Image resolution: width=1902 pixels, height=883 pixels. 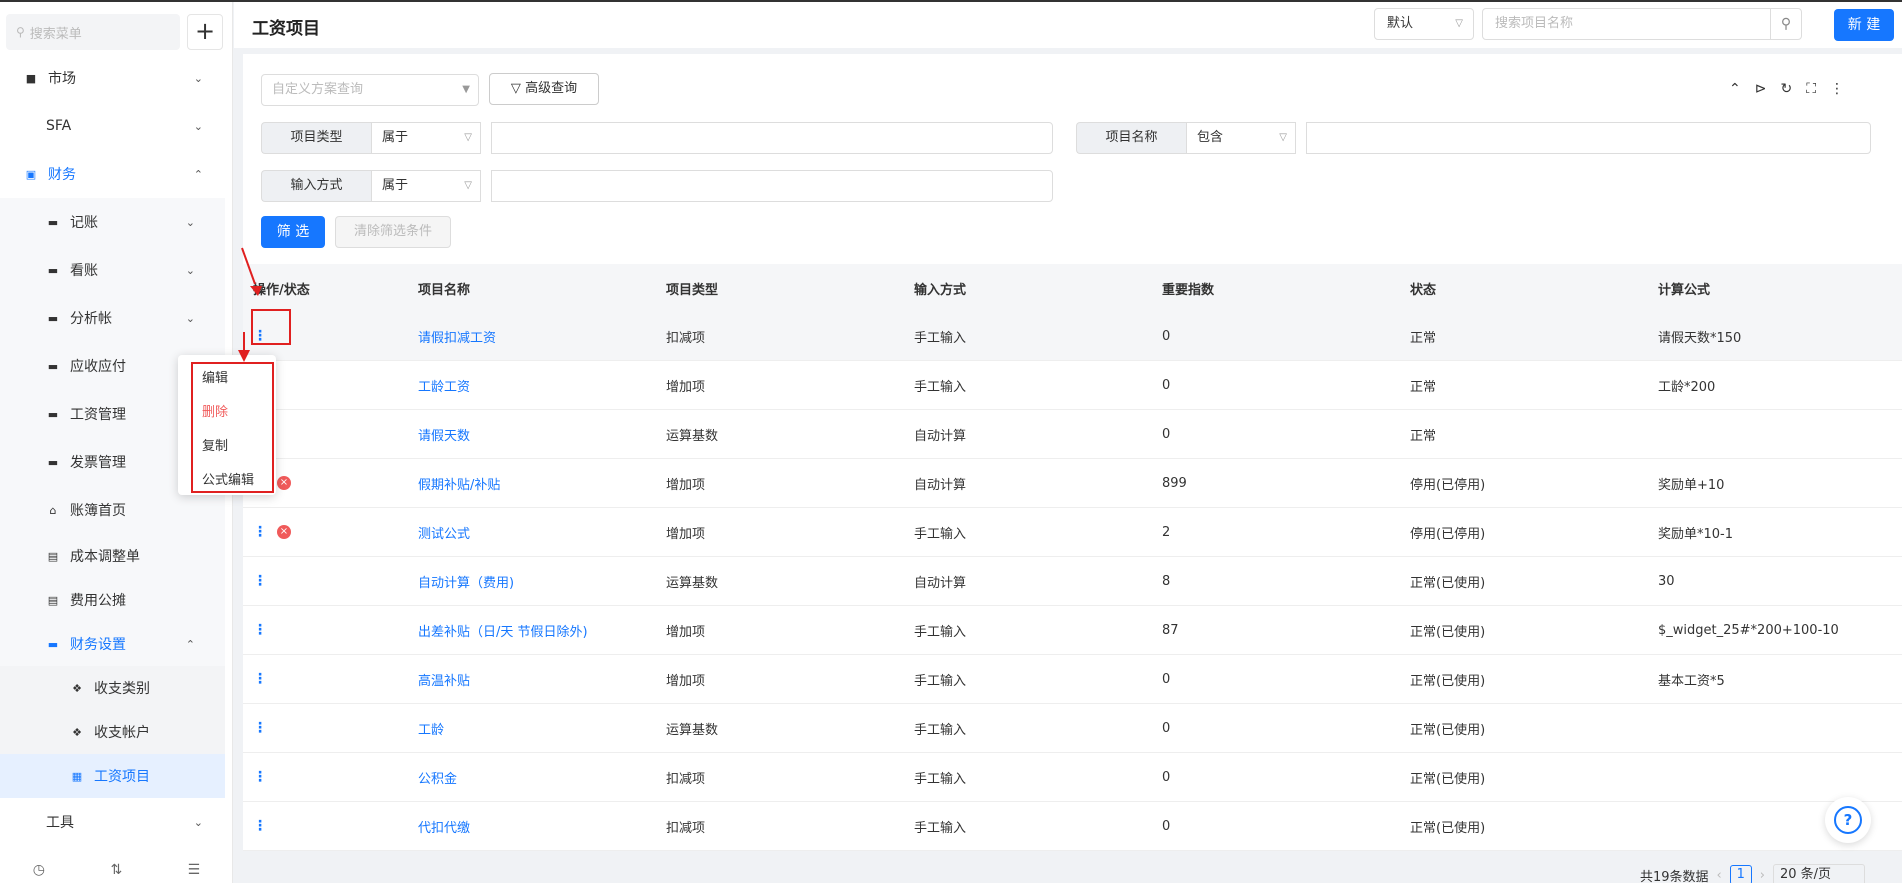 I want to click on annotation-arrows, so click(x=250, y=304).